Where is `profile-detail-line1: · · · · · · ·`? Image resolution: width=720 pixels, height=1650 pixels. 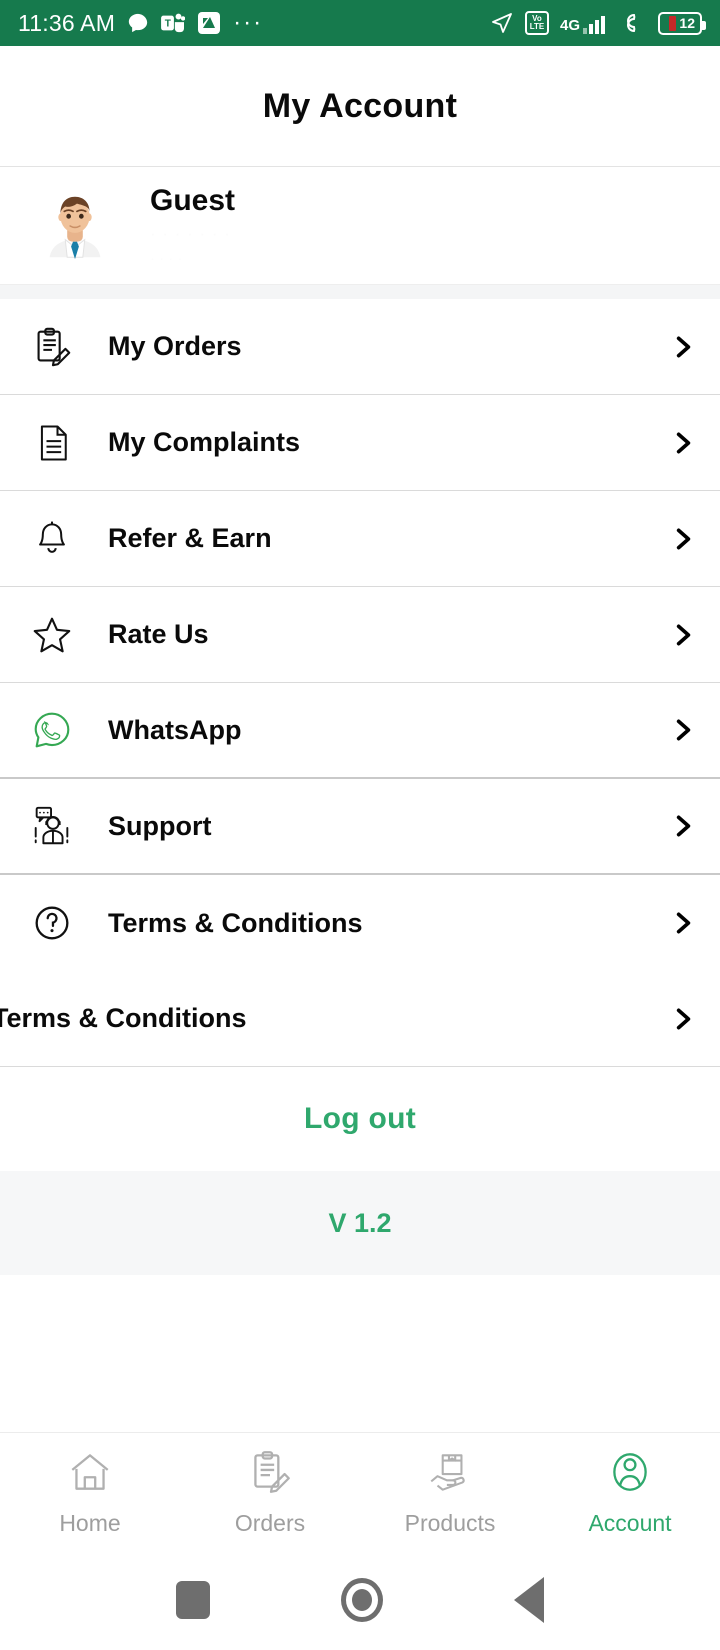 profile-detail-line1: · · · · · · · is located at coordinates (190, 233).